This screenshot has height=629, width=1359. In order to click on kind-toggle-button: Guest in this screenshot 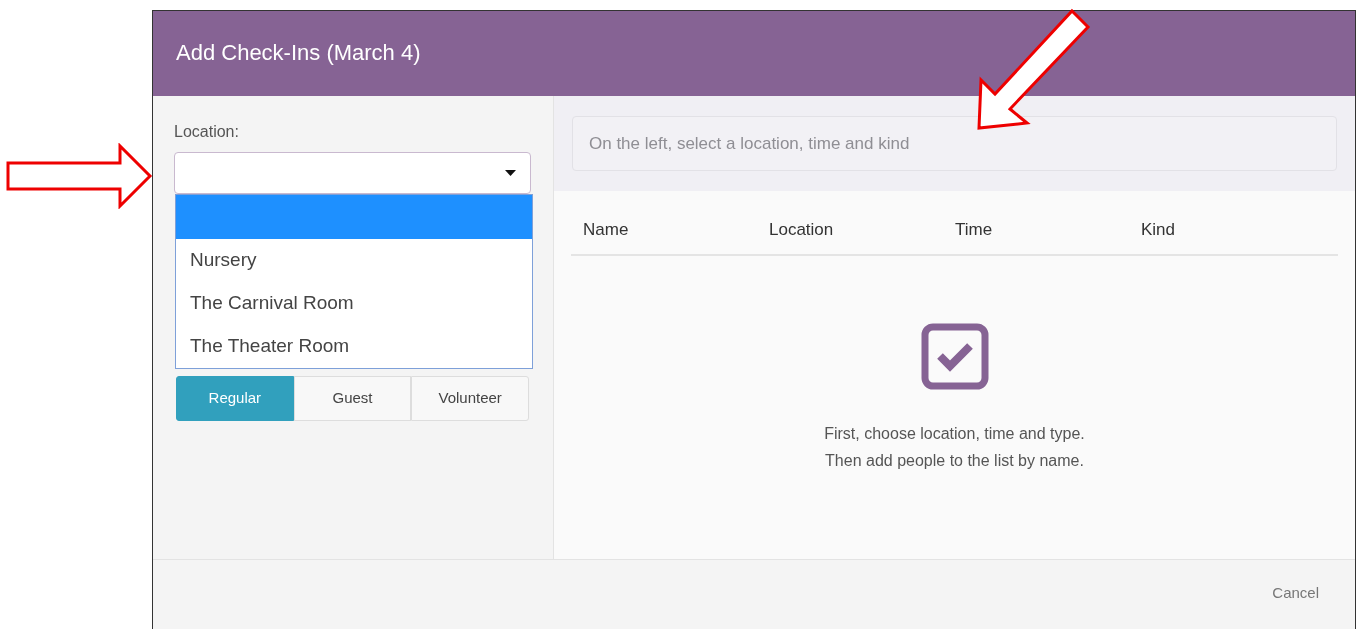, I will do `click(352, 398)`.